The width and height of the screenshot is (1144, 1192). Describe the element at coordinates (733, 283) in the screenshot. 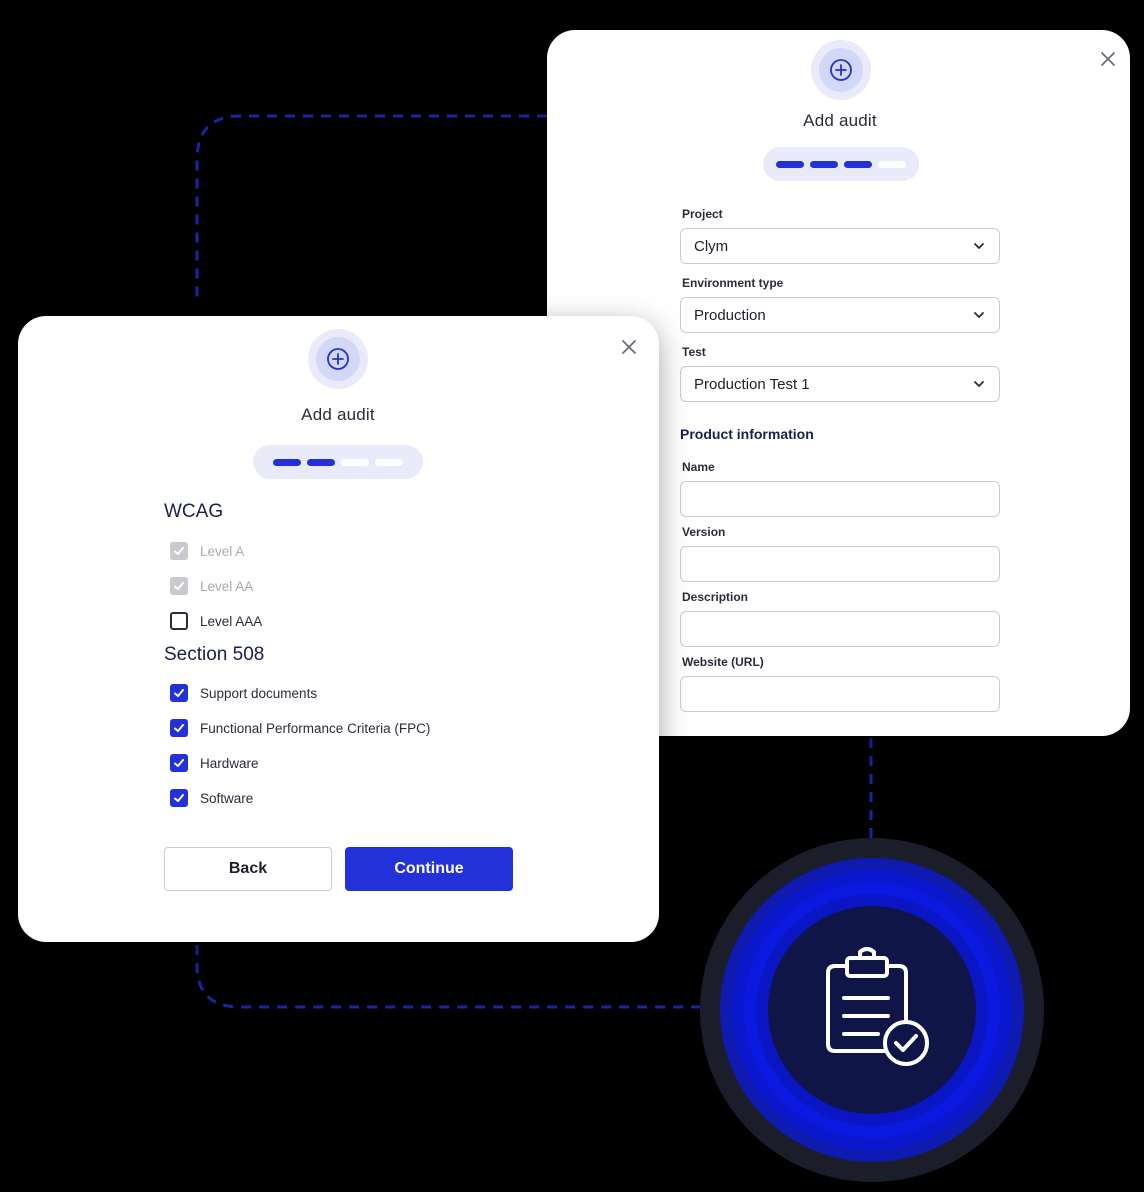

I see `environment-type-label: Environment type` at that location.